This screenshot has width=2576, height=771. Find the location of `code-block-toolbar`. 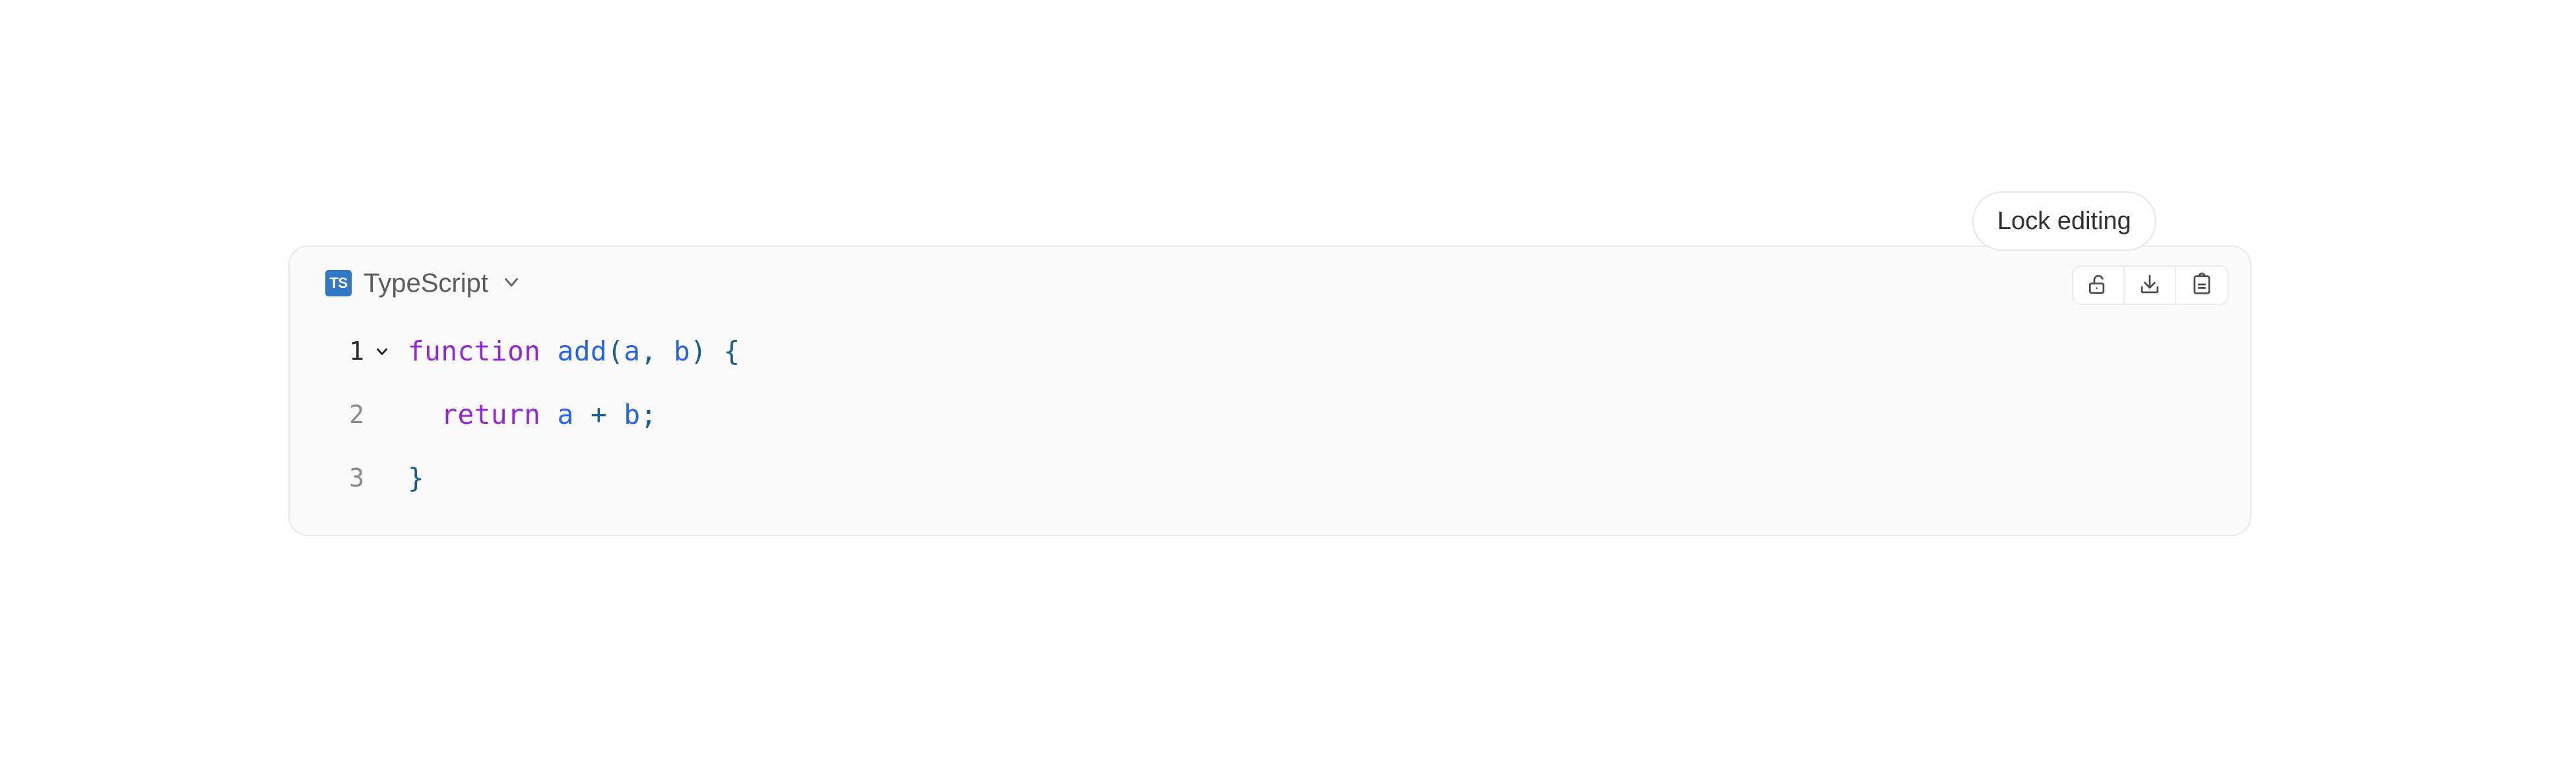

code-block-toolbar is located at coordinates (2150, 285).